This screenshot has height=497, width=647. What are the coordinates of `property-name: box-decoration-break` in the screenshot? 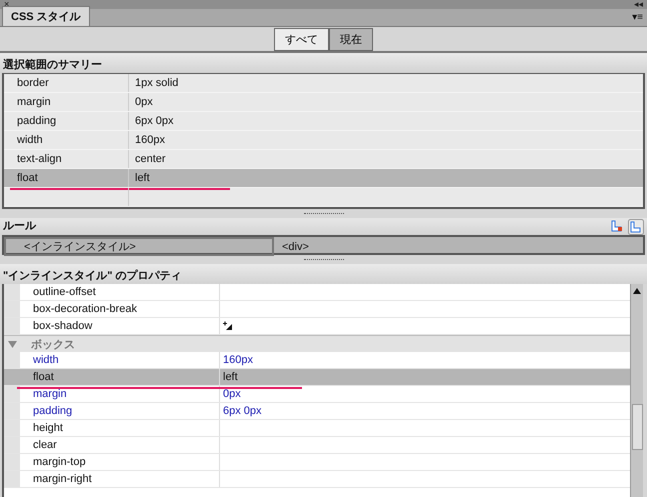 It's located at (85, 309).